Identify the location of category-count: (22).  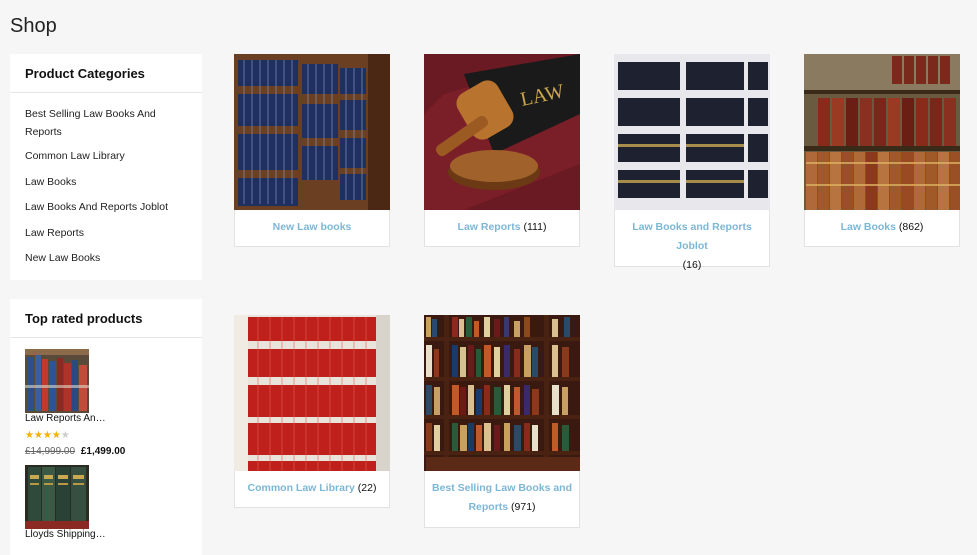
(367, 488).